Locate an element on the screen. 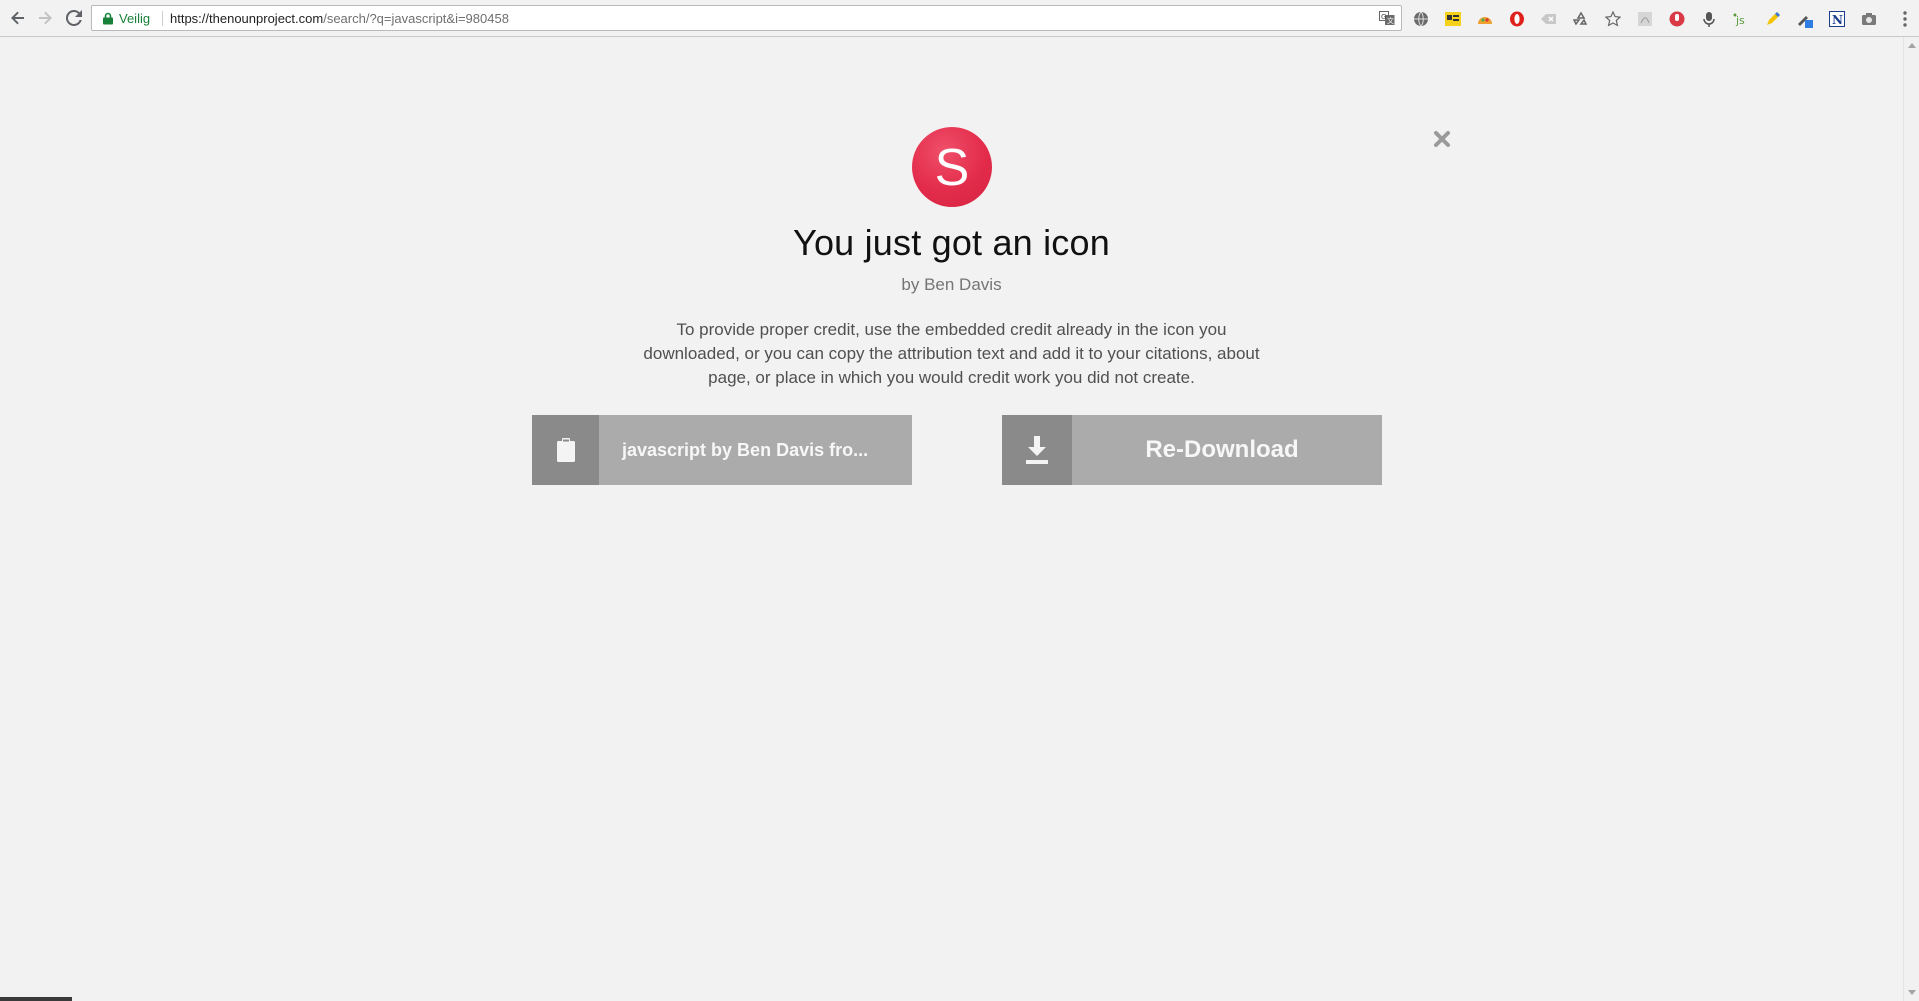 The height and width of the screenshot is (1001, 1919). pencil-color-icon is located at coordinates (1773, 19).